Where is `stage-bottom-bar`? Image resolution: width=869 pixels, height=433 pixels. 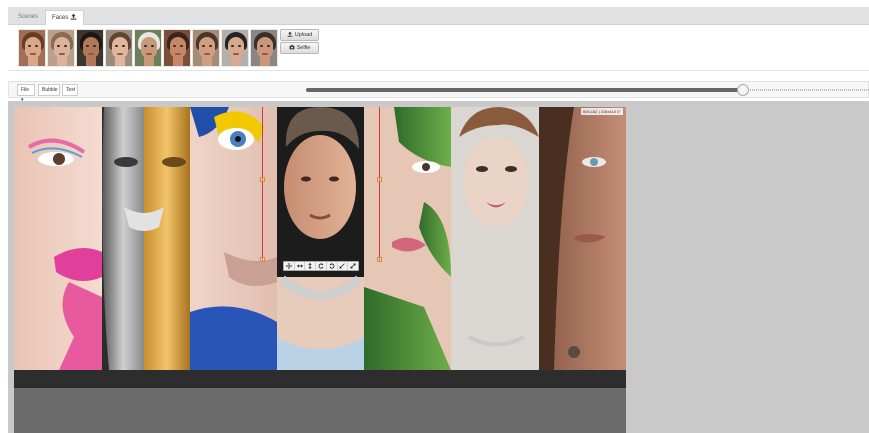 stage-bottom-bar is located at coordinates (320, 379).